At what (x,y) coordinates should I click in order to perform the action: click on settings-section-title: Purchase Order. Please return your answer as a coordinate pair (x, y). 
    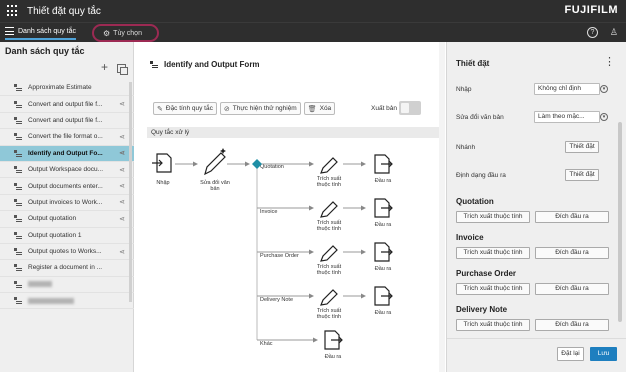
    Looking at the image, I should click on (486, 273).